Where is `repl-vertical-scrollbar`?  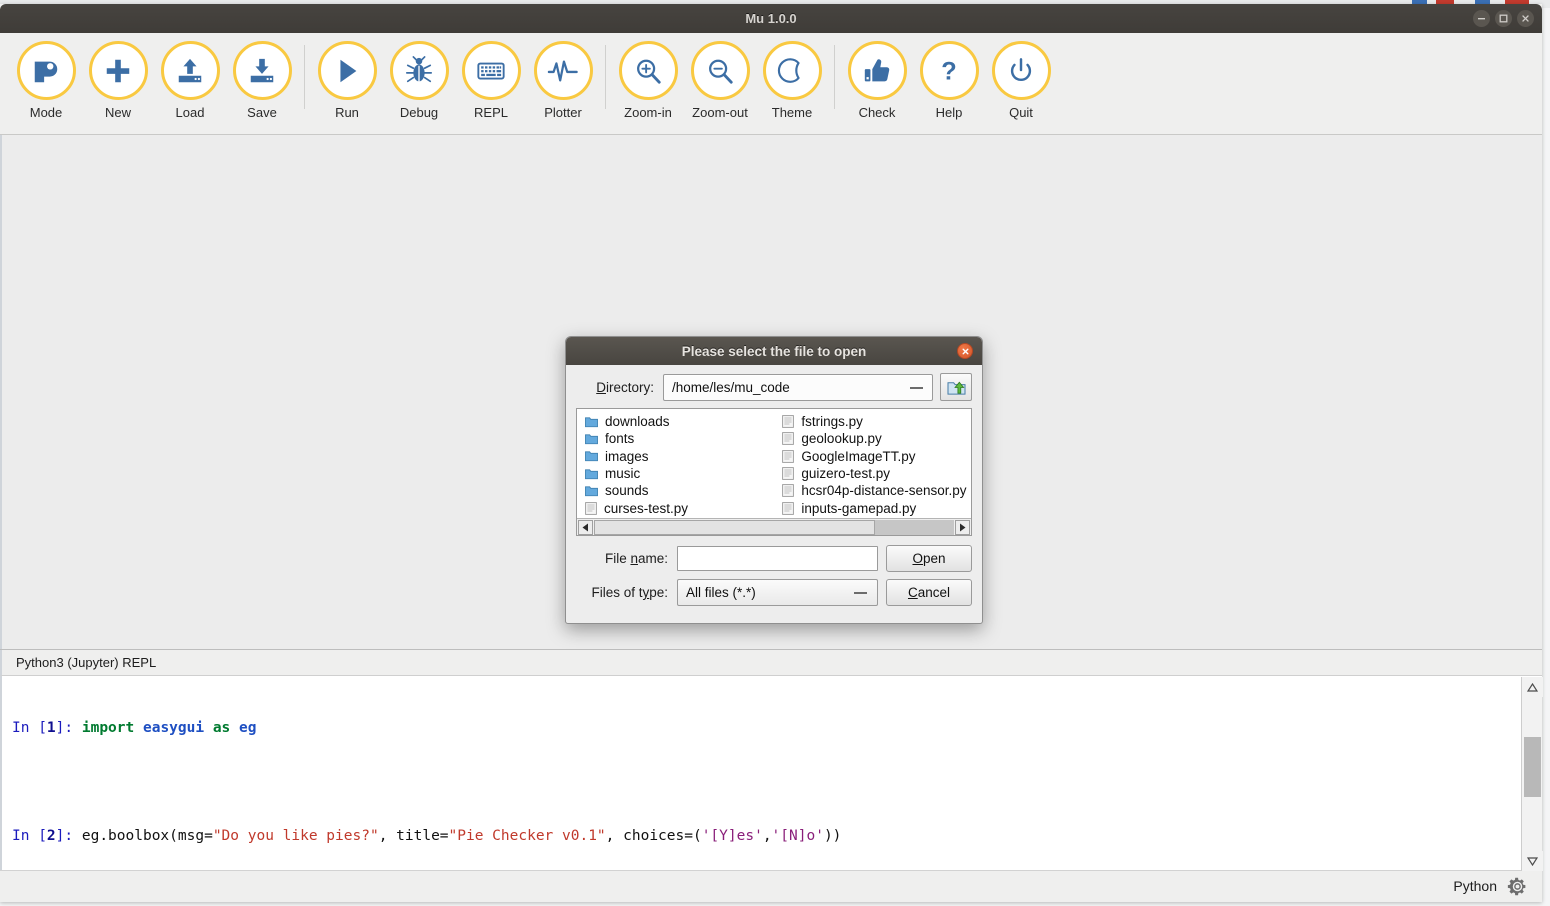 repl-vertical-scrollbar is located at coordinates (1532, 774).